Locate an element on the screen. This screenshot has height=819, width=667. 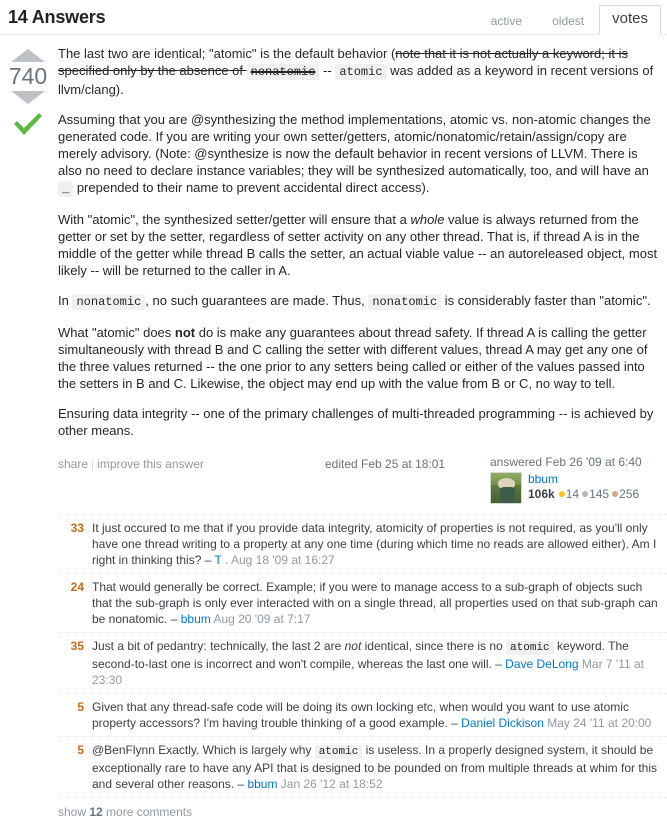
comment-score: 5 is located at coordinates (80, 707).